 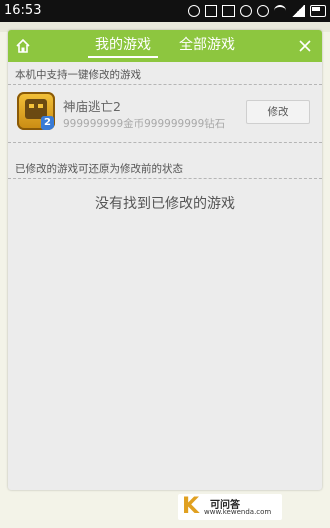 I want to click on tab-all-games: 全部游戏, so click(x=207, y=46).